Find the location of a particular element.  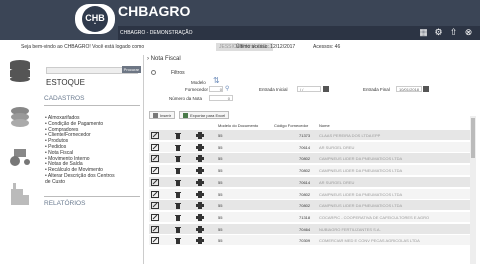

sidebar-item-de-custo: de Custo is located at coordinates (80, 182).